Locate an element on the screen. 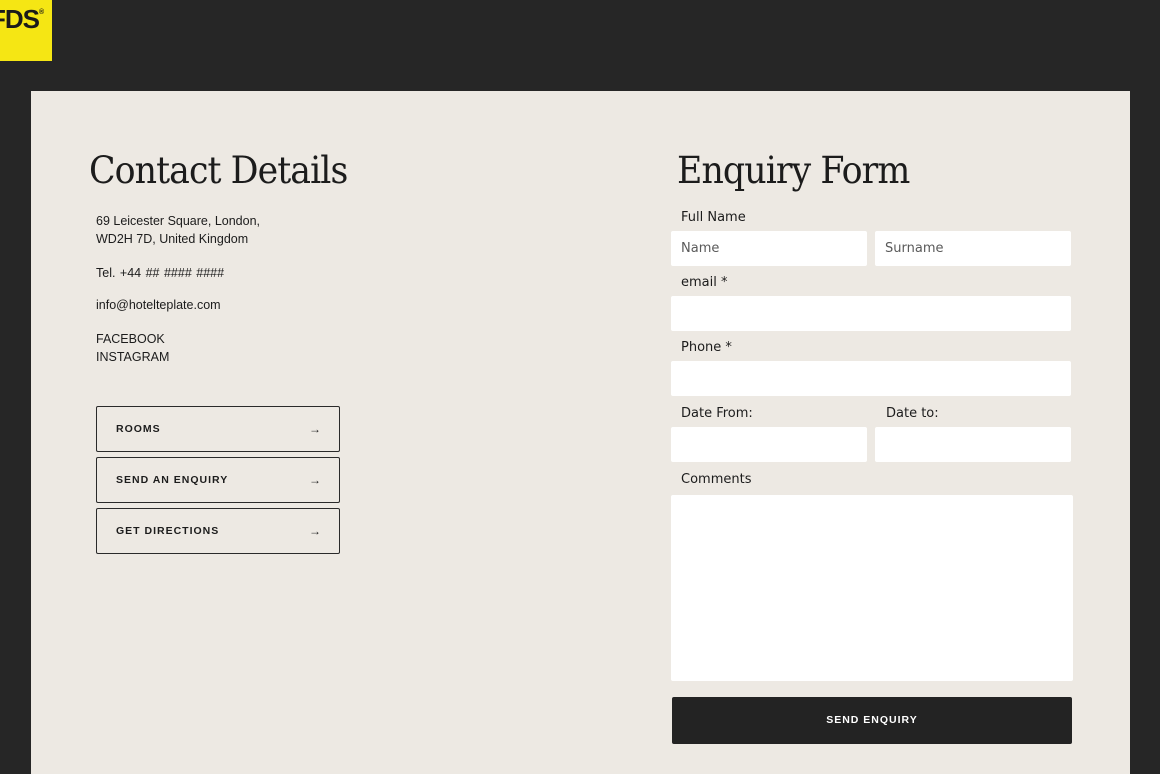 The height and width of the screenshot is (774, 1160). surname-placeholder: Surname is located at coordinates (914, 248).